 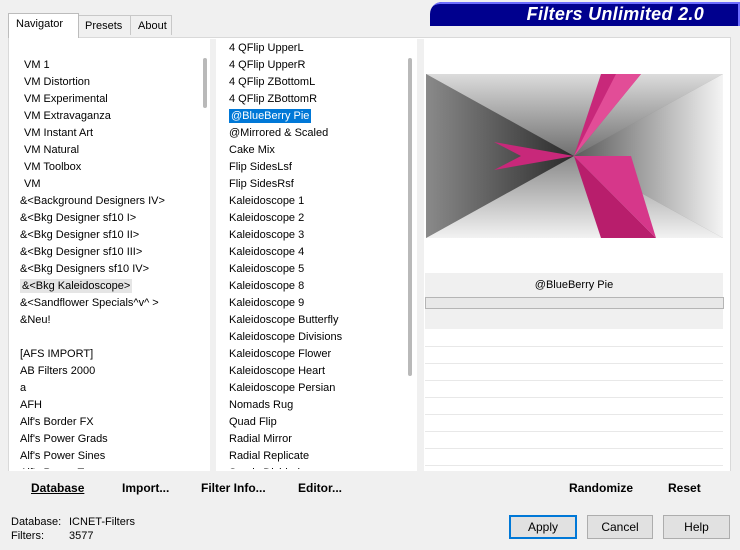 I want to click on category-item: Alf's Power Sines, so click(x=108, y=456).